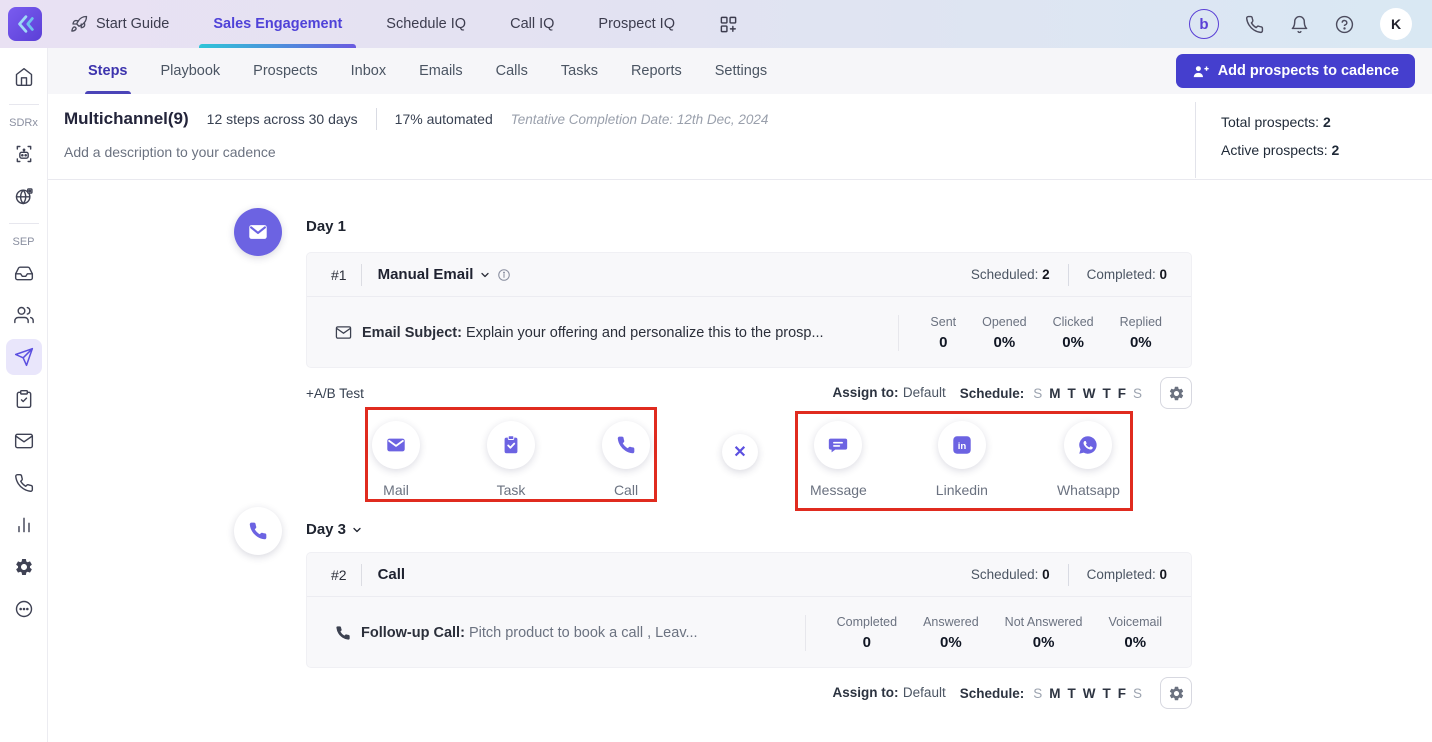 The width and height of the screenshot is (1432, 742). Describe the element at coordinates (334, 529) in the screenshot. I see `day3-label: Day 3` at that location.